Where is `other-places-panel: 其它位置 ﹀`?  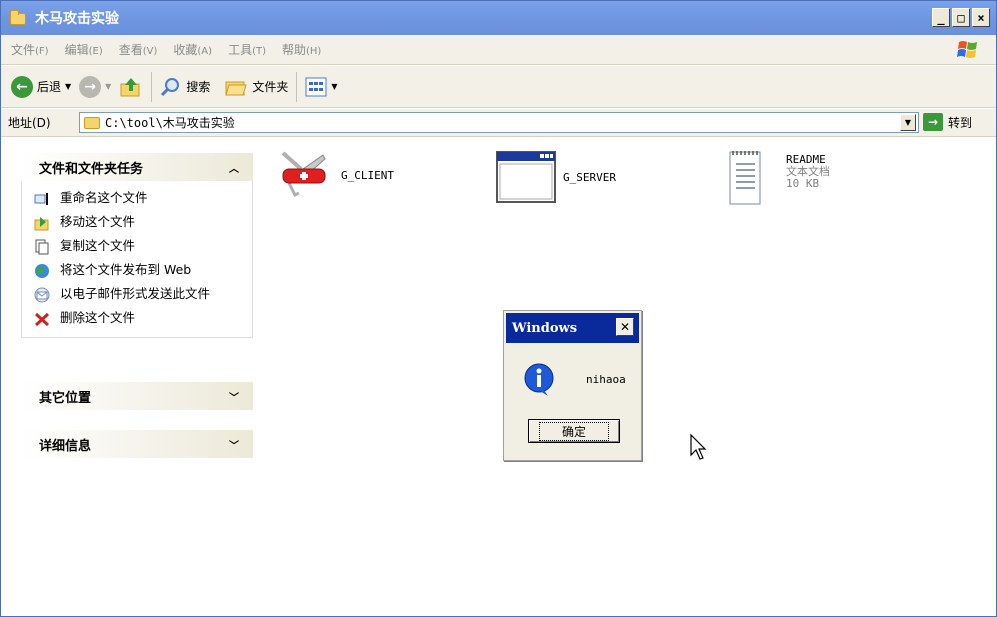
other-places-panel: 其它位置 ﹀ is located at coordinates (137, 396).